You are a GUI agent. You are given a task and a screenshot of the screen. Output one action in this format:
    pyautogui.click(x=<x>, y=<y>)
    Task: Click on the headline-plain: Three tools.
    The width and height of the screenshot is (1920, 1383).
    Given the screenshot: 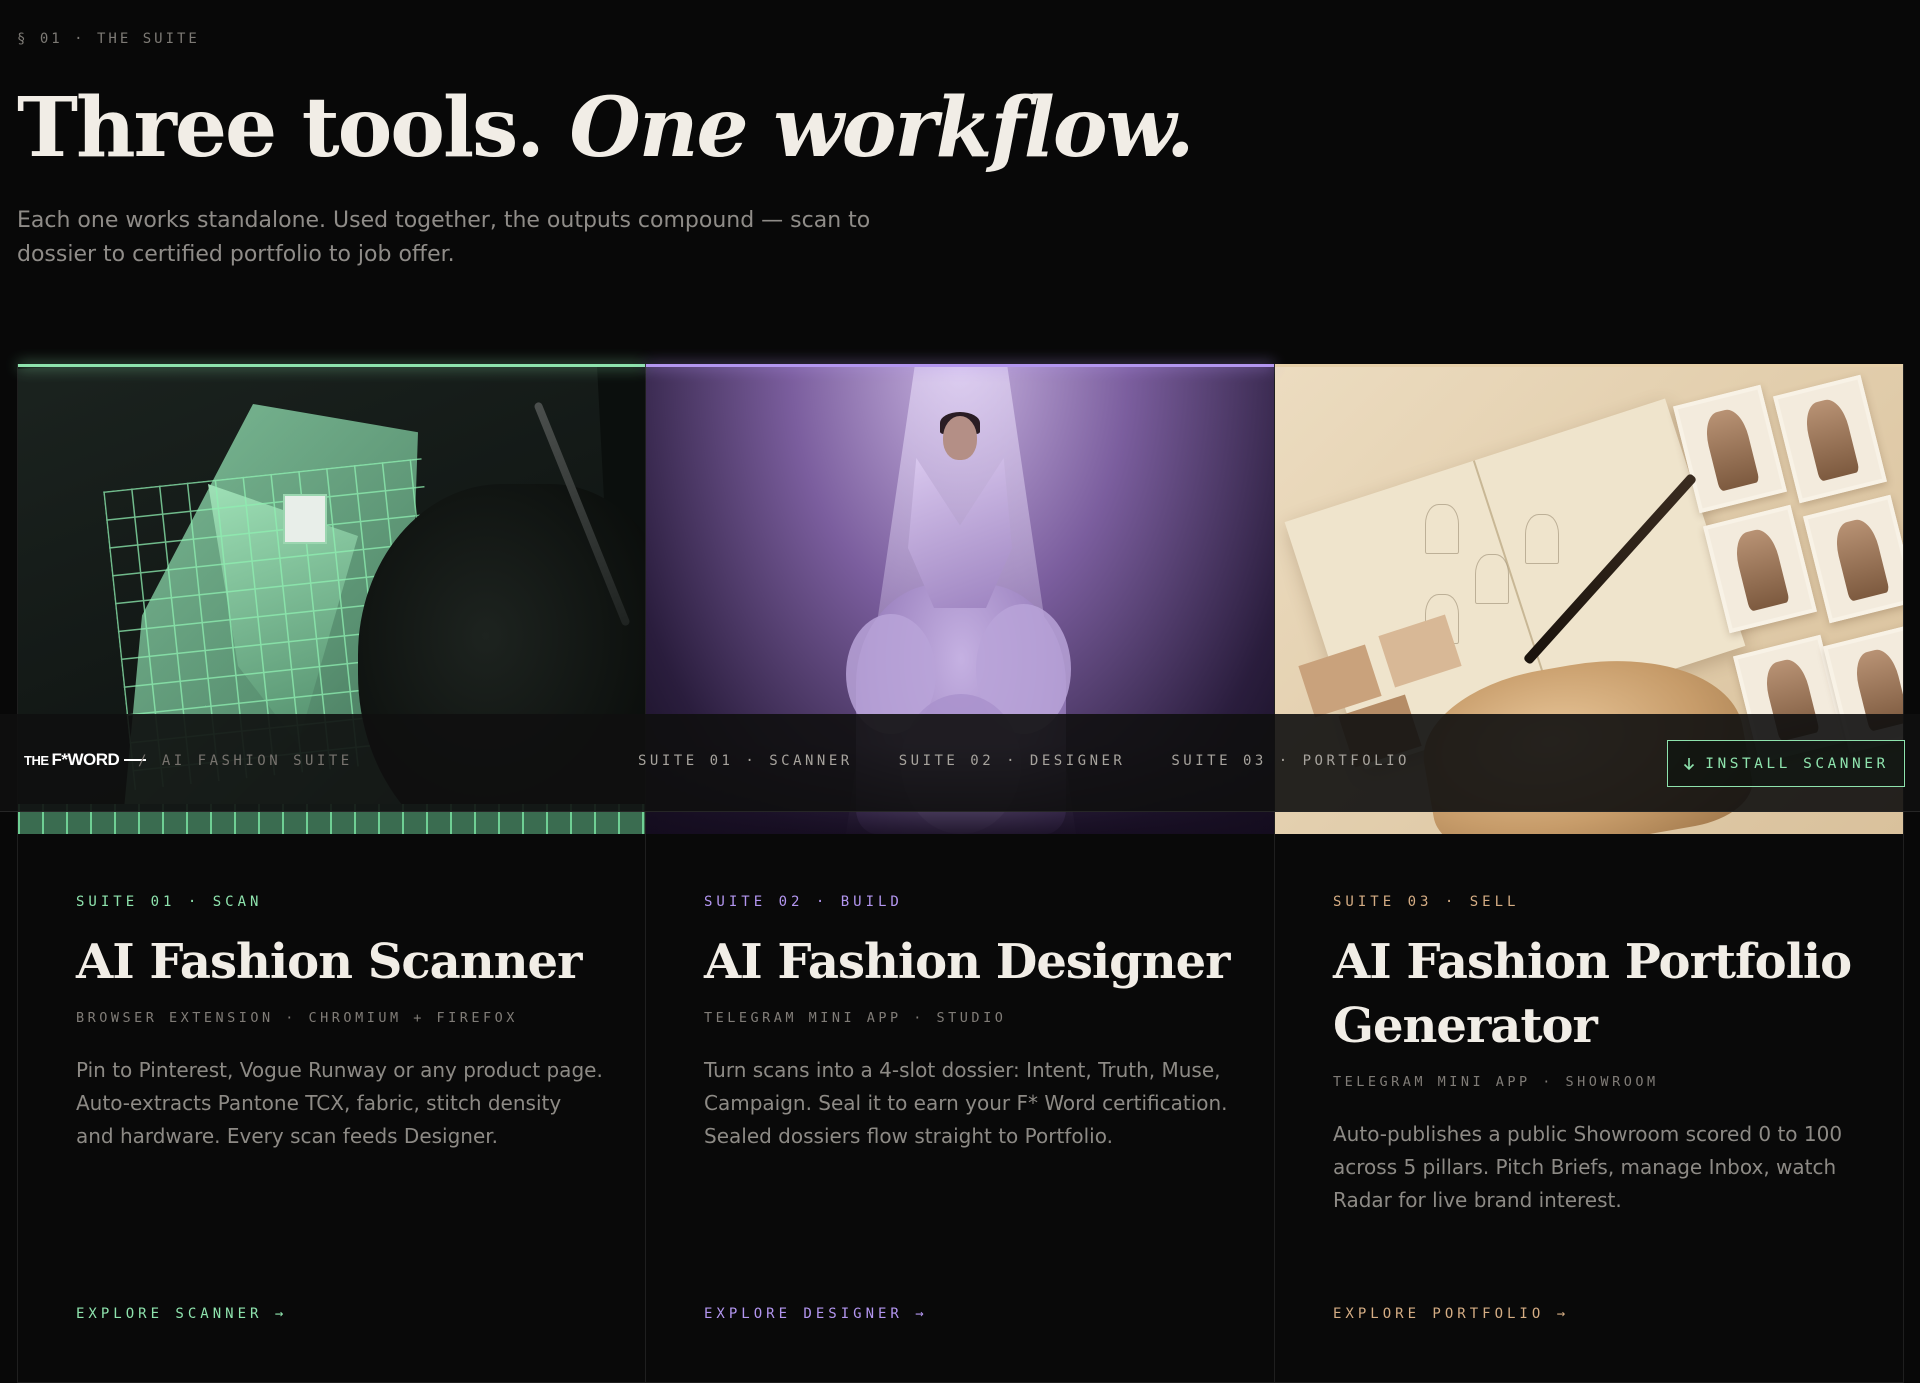 What is the action you would take?
    pyautogui.click(x=281, y=128)
    